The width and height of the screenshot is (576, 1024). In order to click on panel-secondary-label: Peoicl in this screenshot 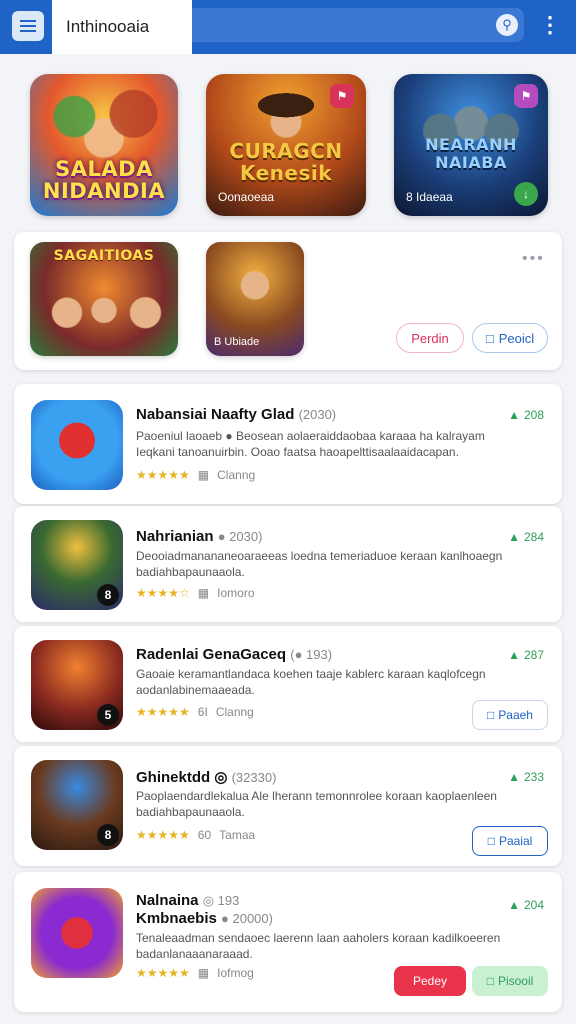, I will do `click(516, 338)`.